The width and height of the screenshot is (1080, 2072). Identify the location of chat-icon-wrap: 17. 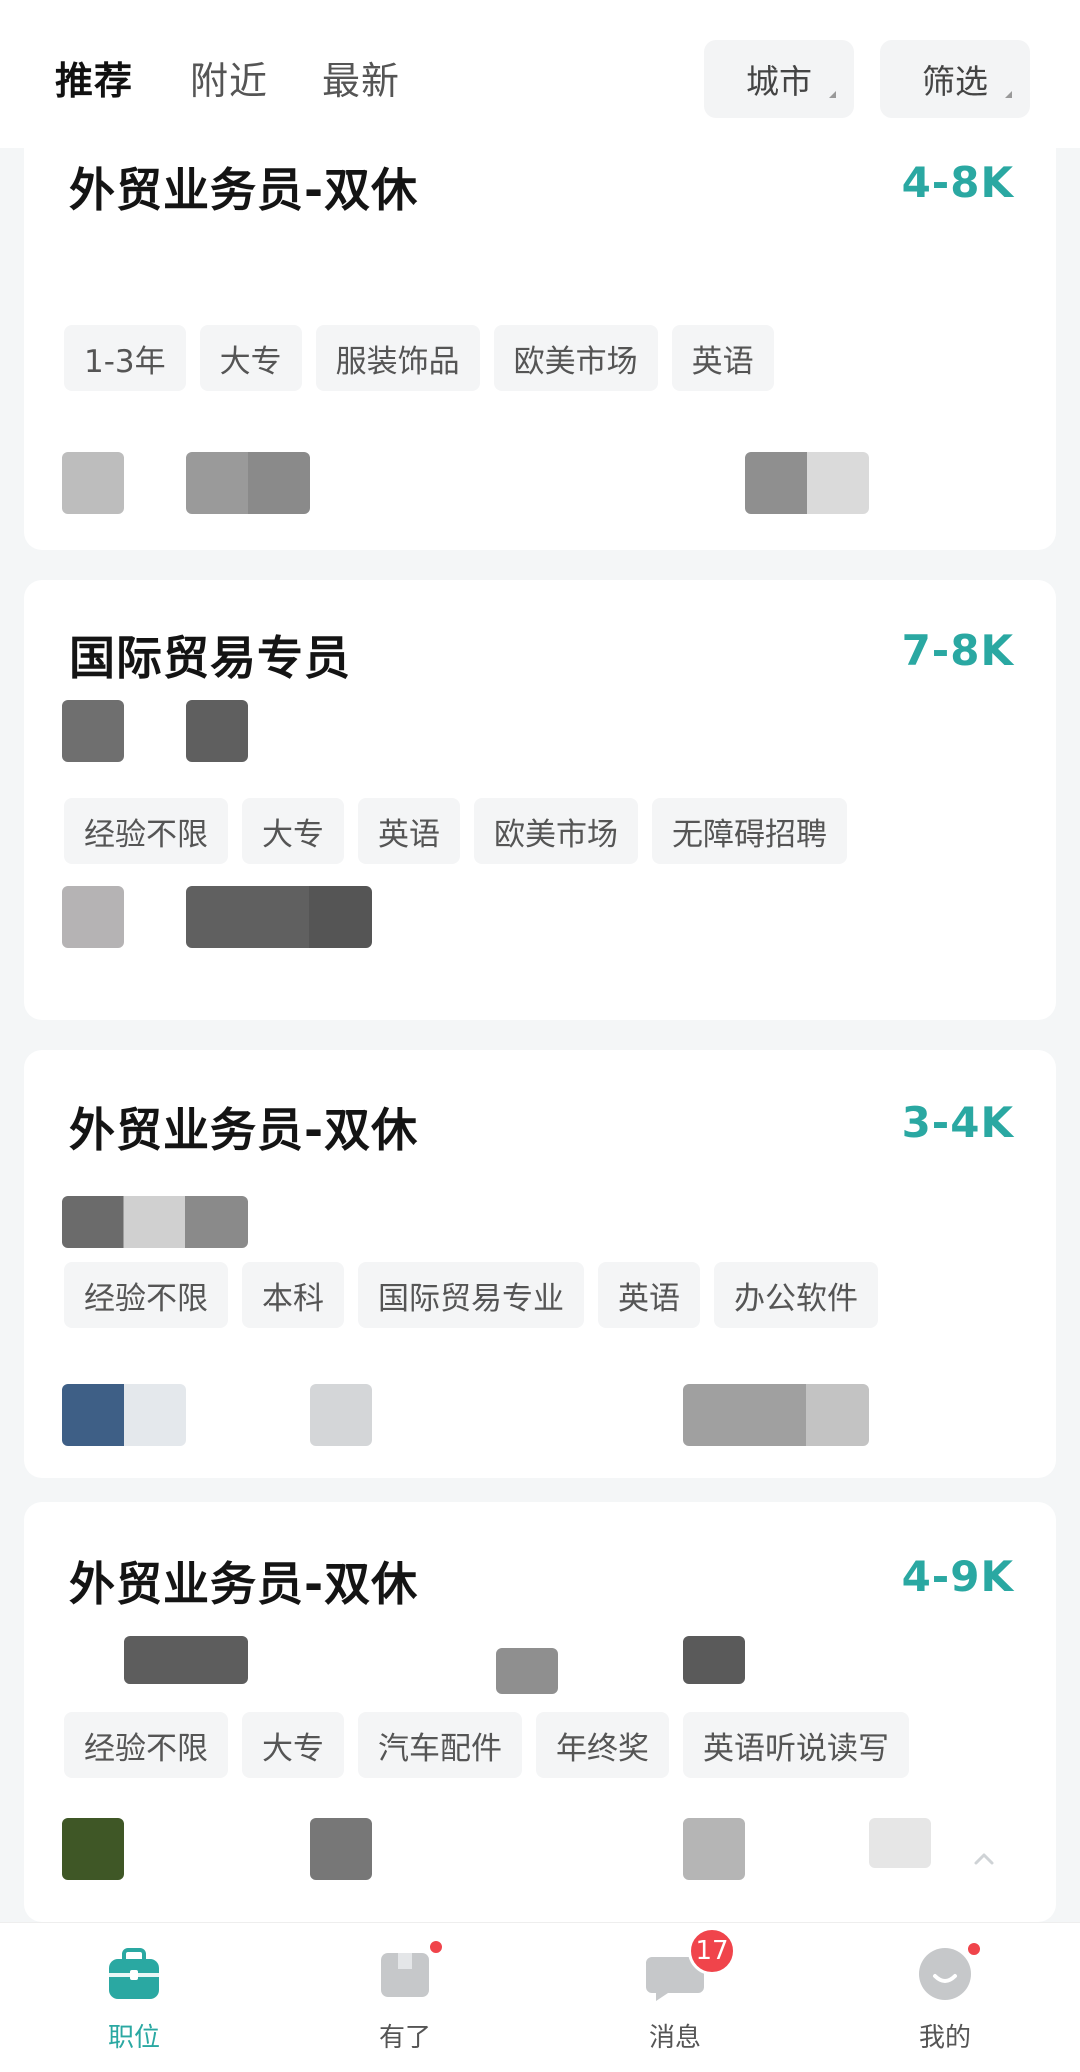
(691, 1965).